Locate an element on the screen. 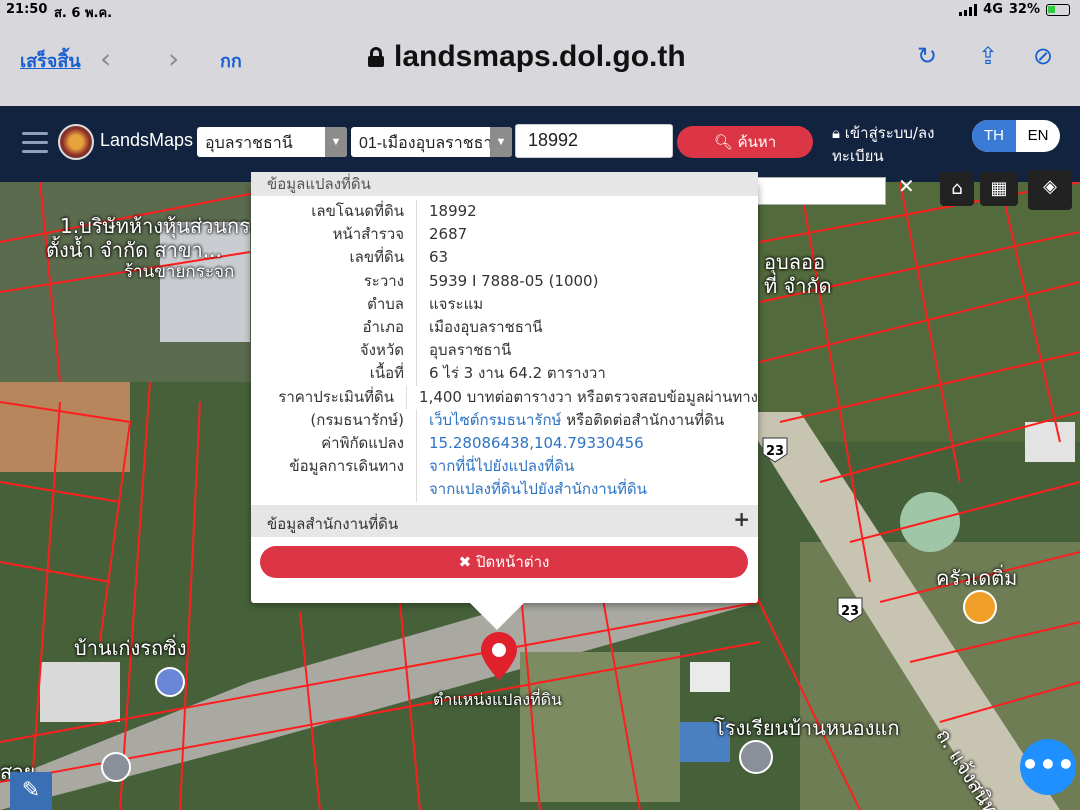 This screenshot has width=1080, height=810. route-badge-1: 23 is located at coordinates (775, 451).